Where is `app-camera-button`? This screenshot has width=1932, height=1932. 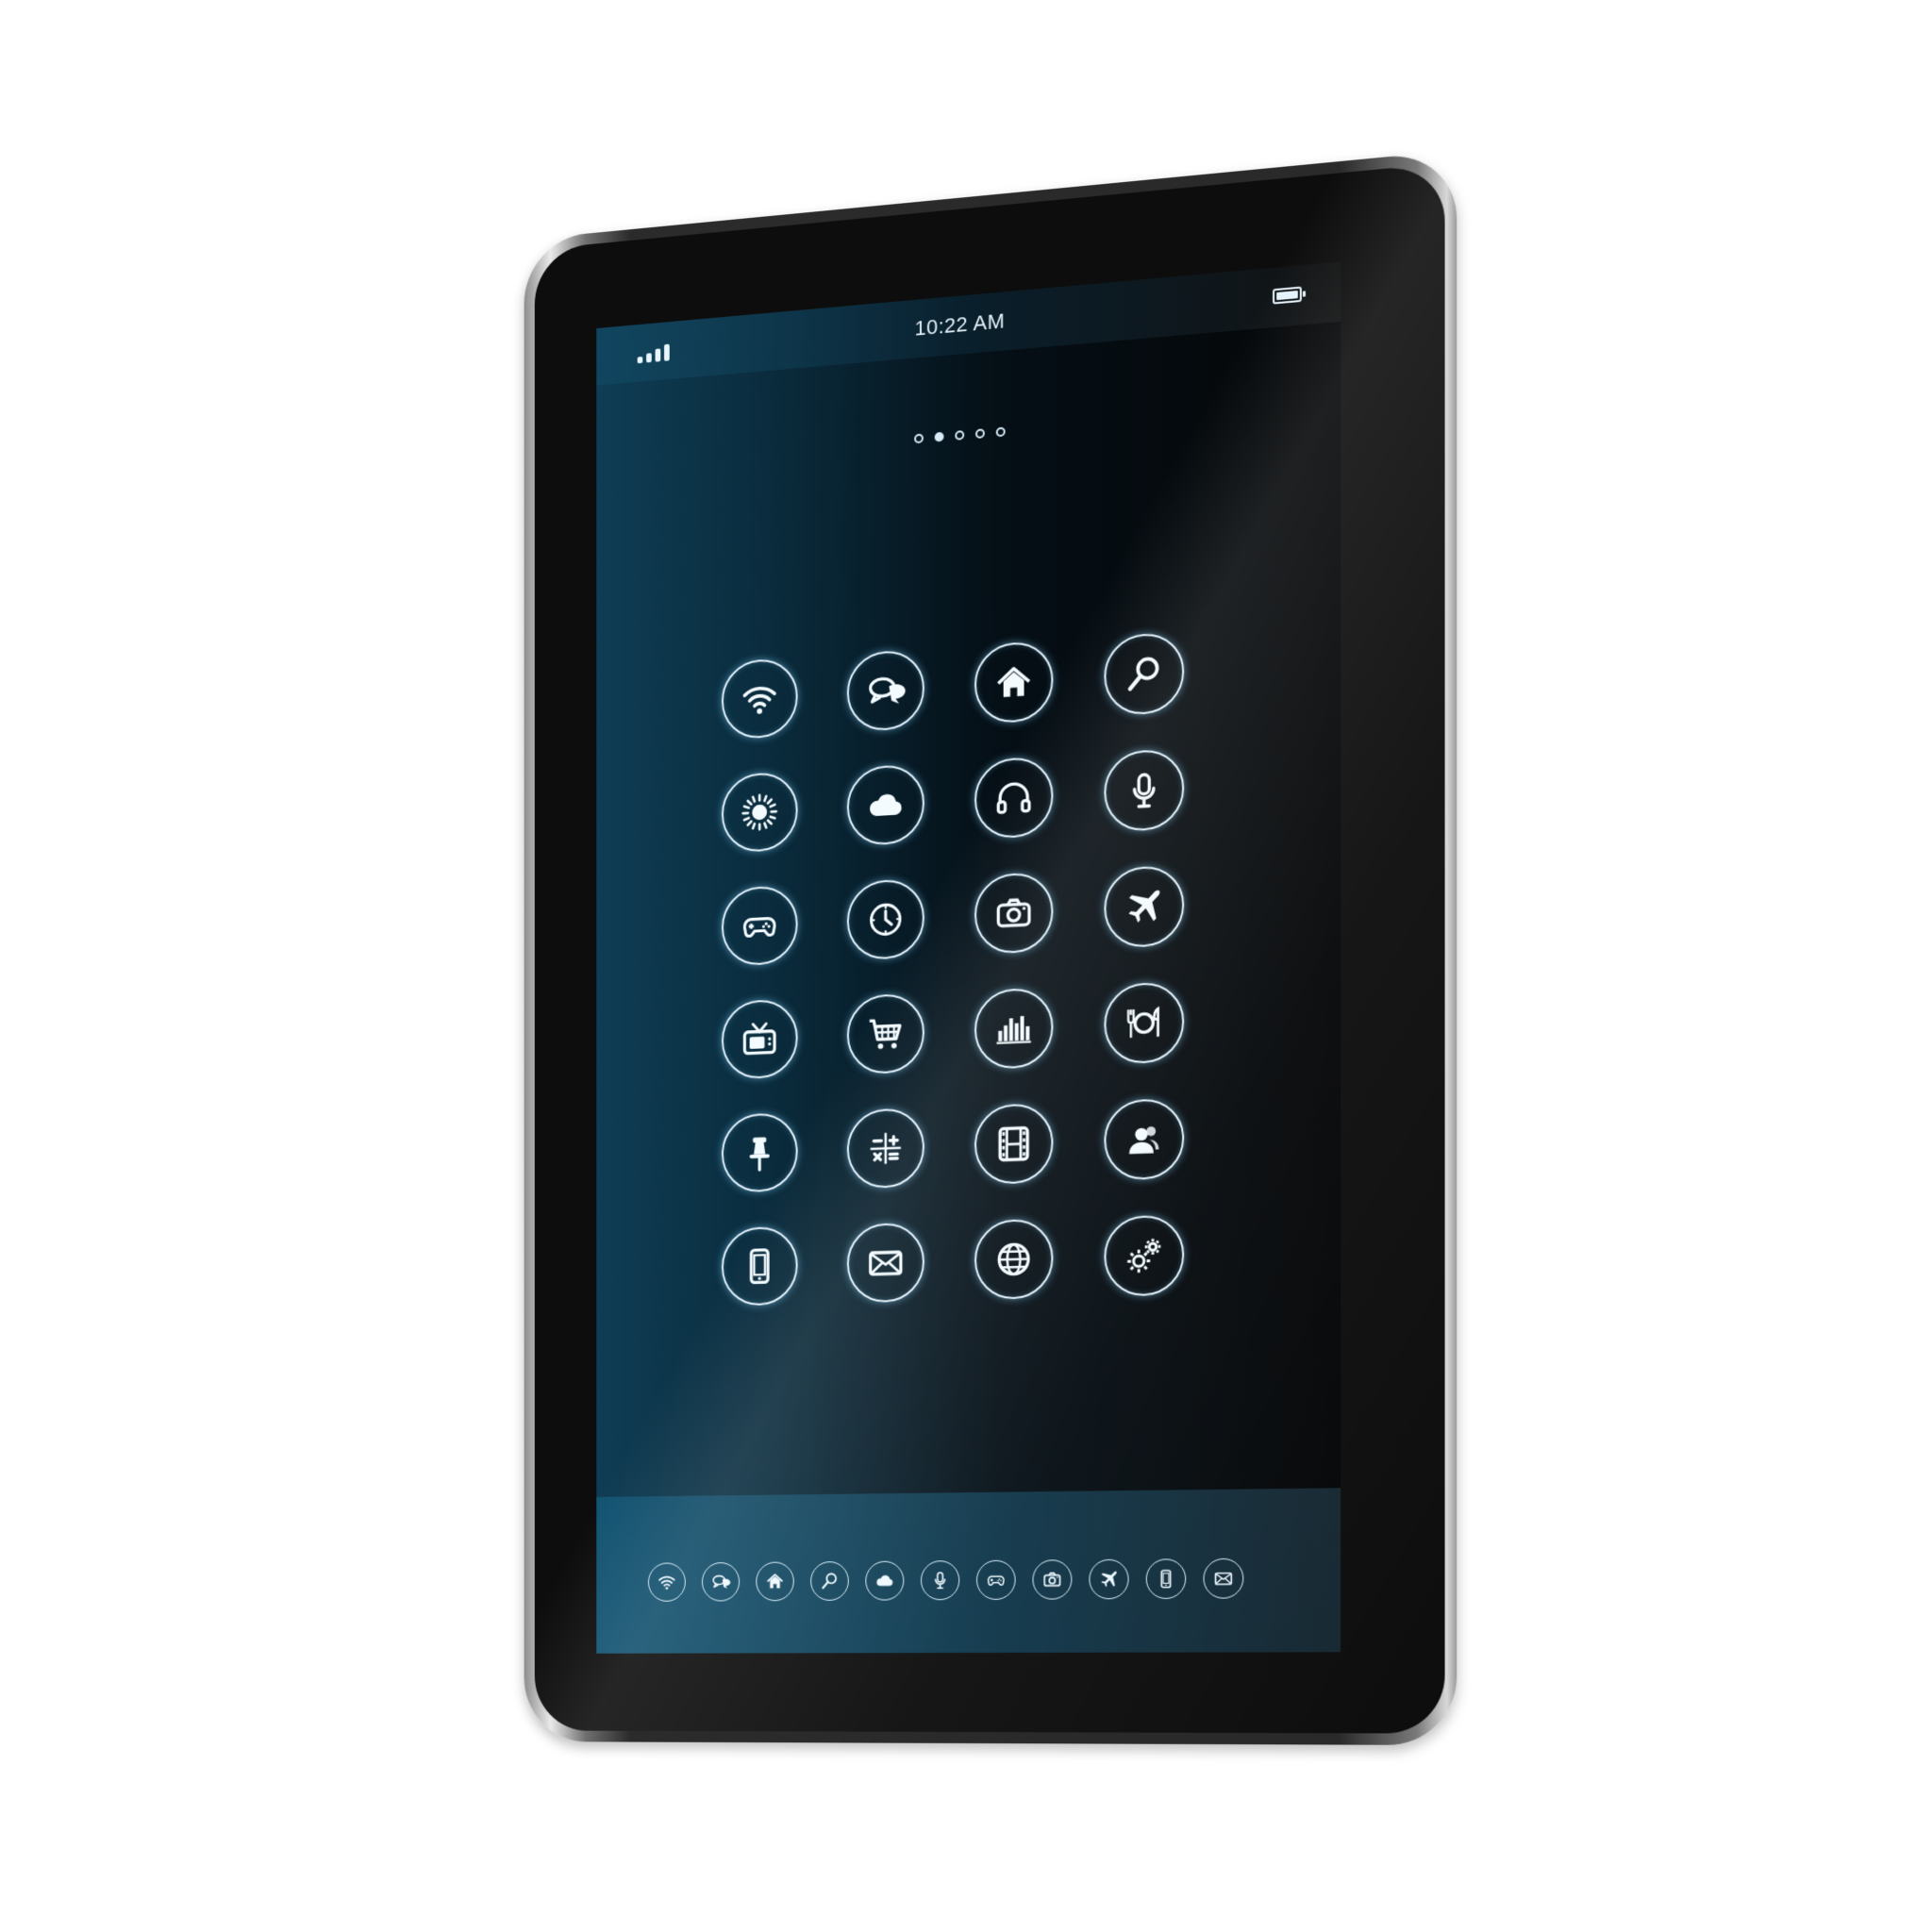 app-camera-button is located at coordinates (1013, 914).